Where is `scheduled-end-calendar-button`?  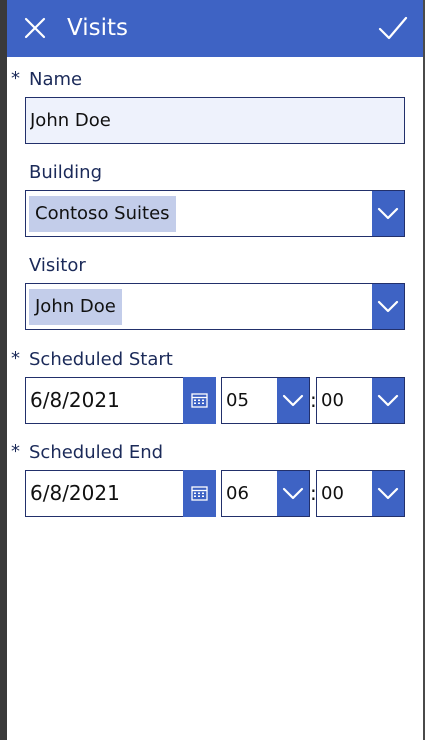 scheduled-end-calendar-button is located at coordinates (199, 493).